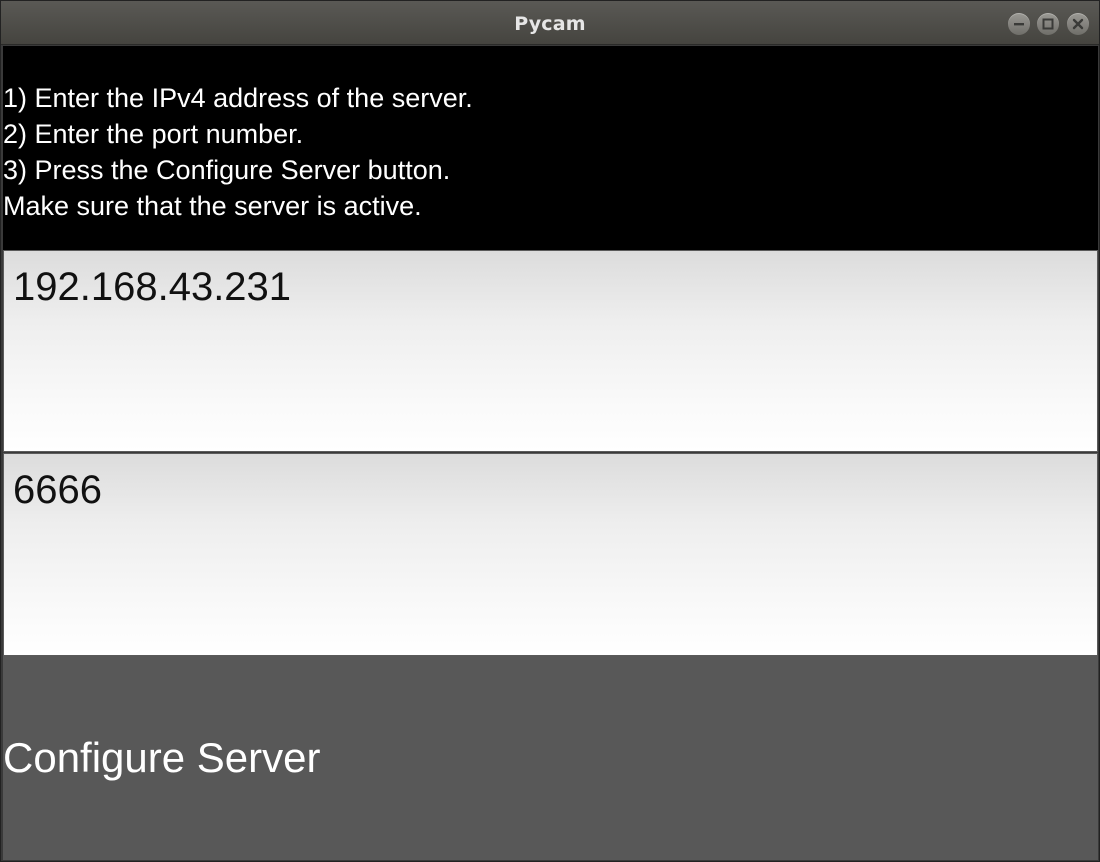  Describe the element at coordinates (212, 206) in the screenshot. I see `instruction-line-4: Make sure that the server is active.` at that location.